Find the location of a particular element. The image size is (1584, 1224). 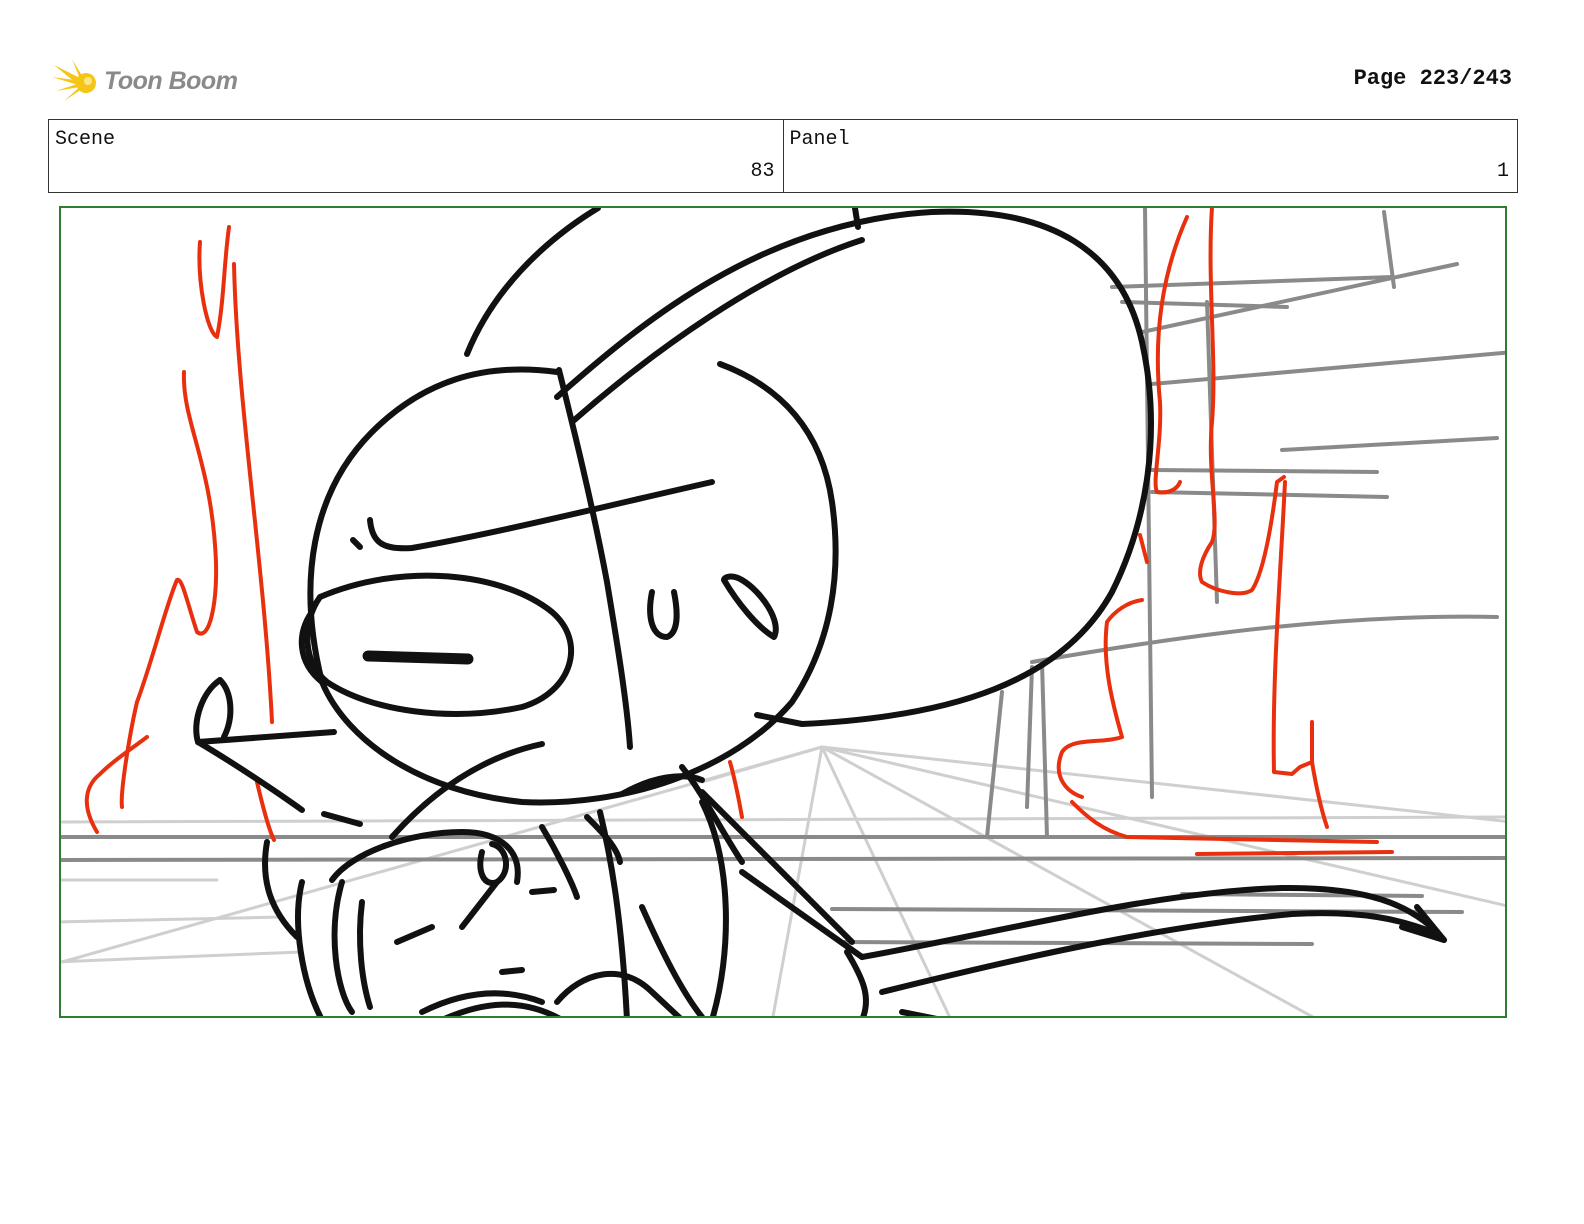

page-number: Page 223/243 is located at coordinates (1432, 78).